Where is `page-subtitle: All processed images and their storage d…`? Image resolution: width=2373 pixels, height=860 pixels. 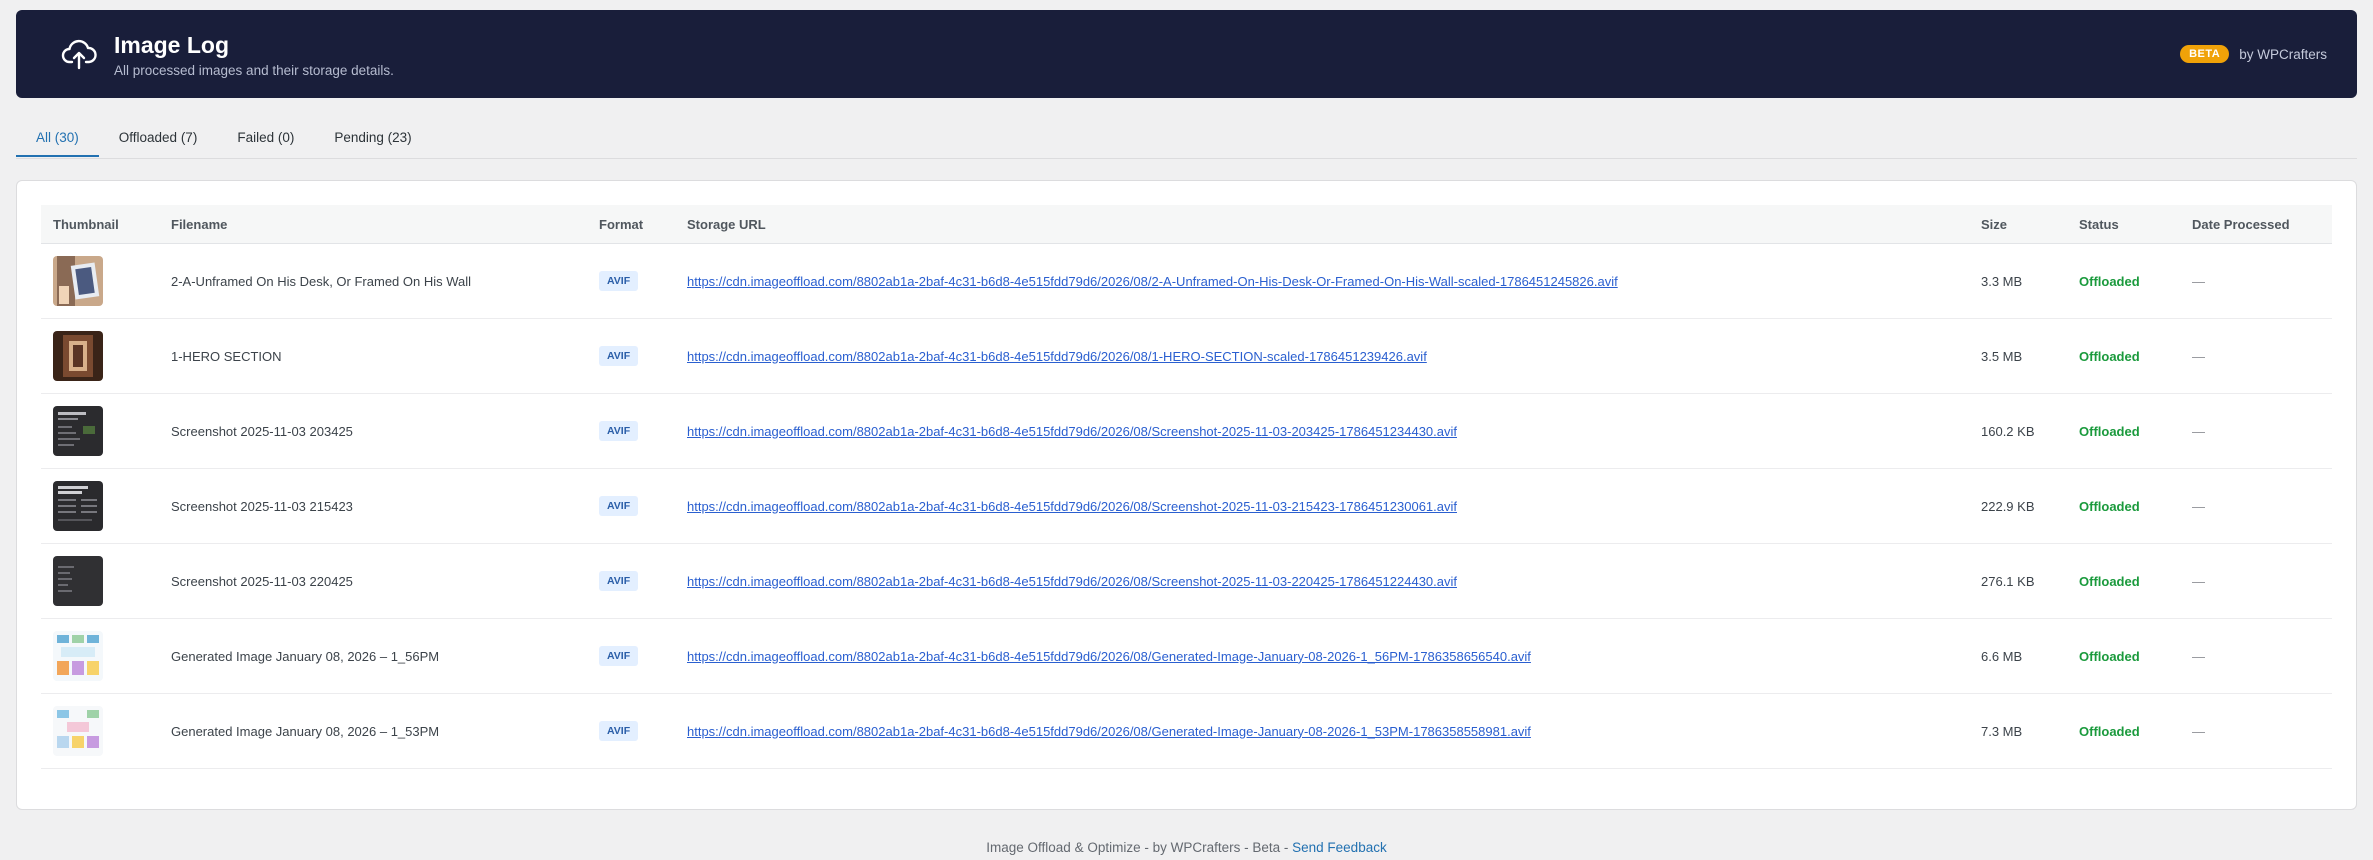 page-subtitle: All processed images and their storage d… is located at coordinates (254, 70).